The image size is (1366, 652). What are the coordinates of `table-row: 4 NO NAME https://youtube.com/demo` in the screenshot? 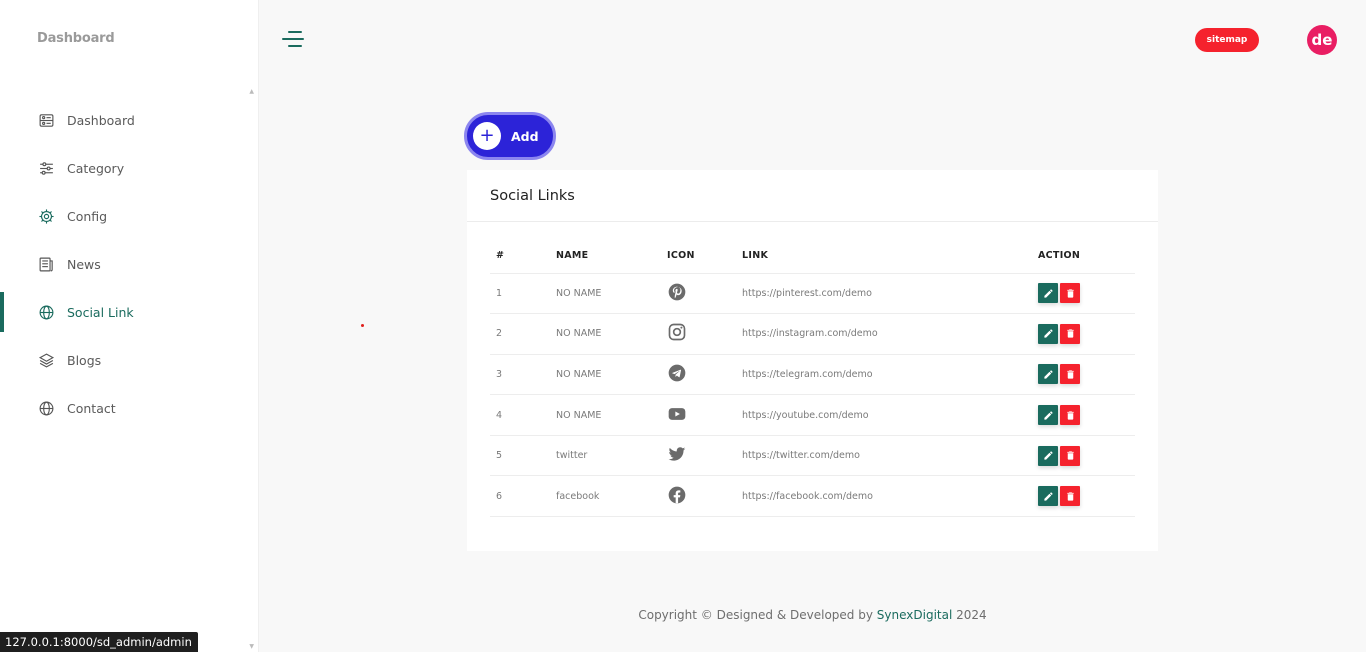 It's located at (812, 415).